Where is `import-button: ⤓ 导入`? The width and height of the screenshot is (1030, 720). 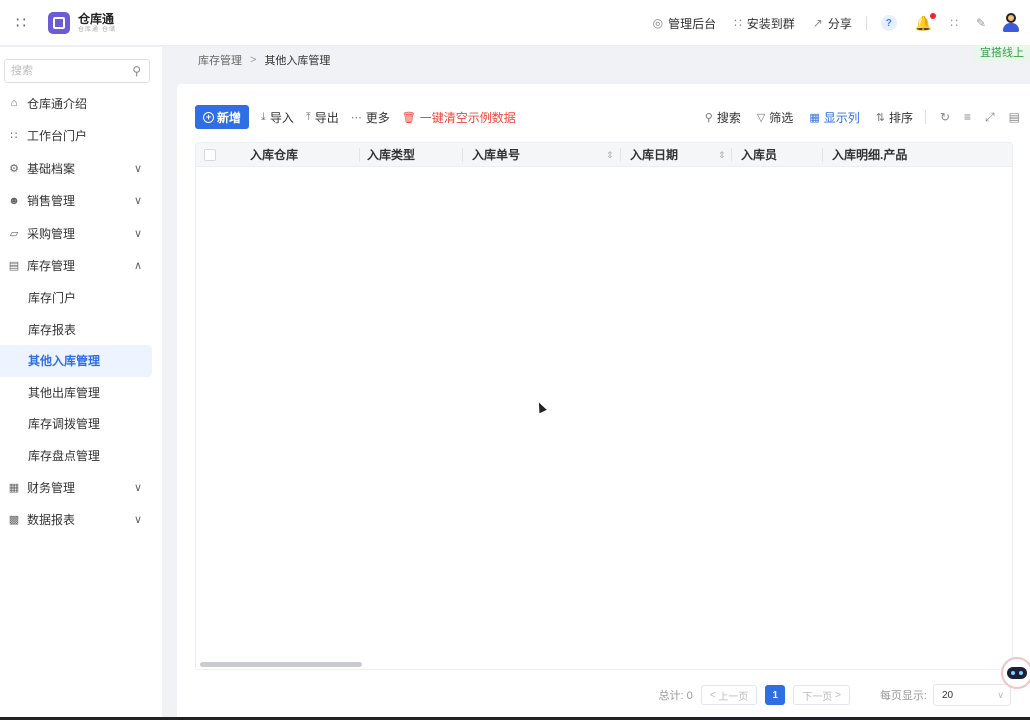 import-button: ⤓ 导入 is located at coordinates (277, 117).